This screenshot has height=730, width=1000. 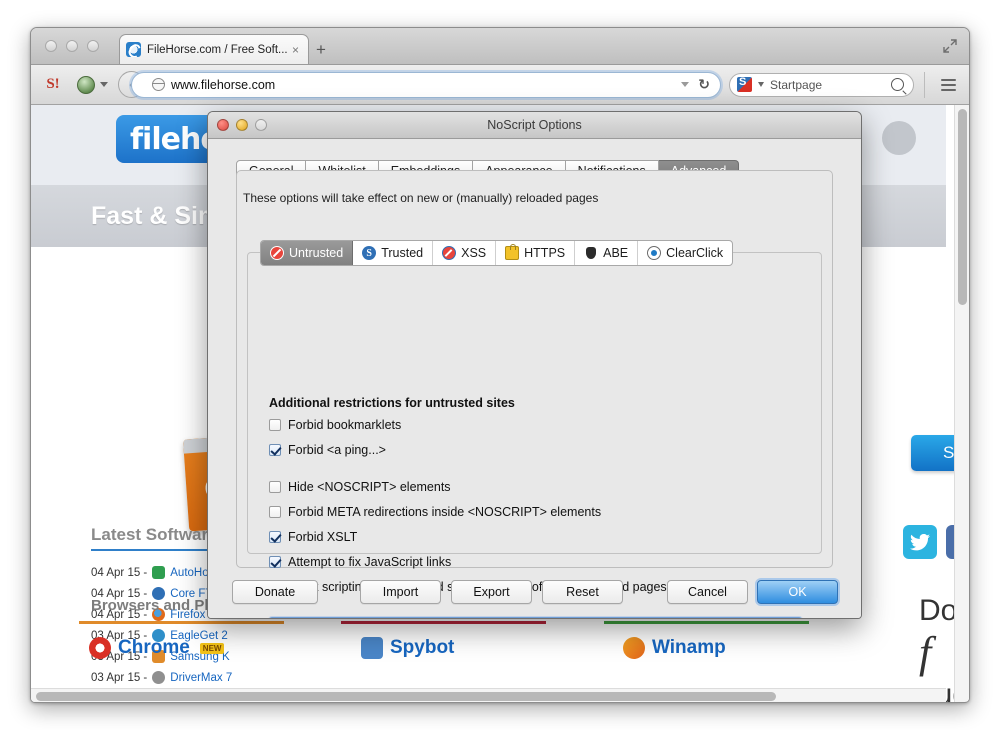 I want to click on subtab-label: HTTPS, so click(x=545, y=253).